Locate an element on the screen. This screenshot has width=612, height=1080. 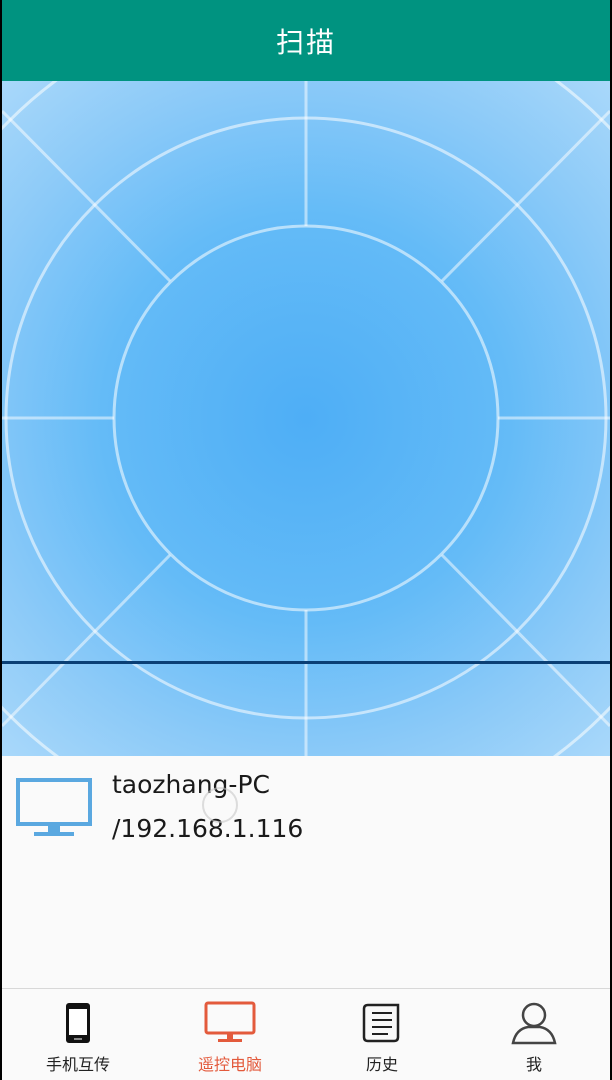
scroll-icon is located at coordinates (381, 1023).